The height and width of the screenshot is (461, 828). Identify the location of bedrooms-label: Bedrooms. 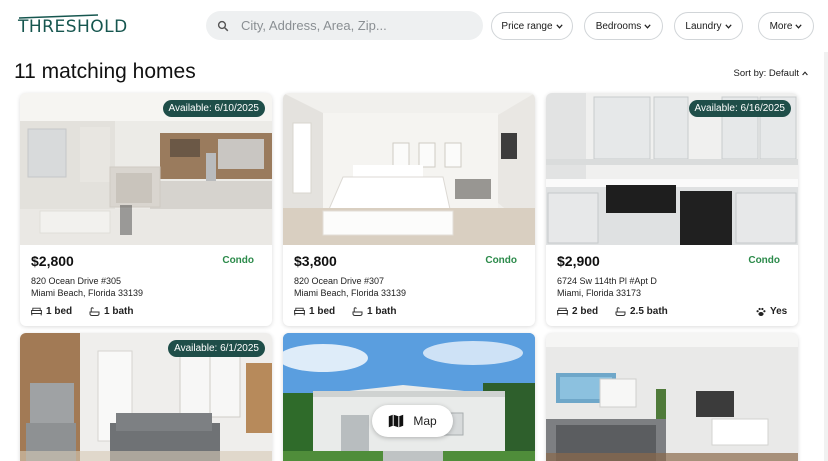
(618, 26).